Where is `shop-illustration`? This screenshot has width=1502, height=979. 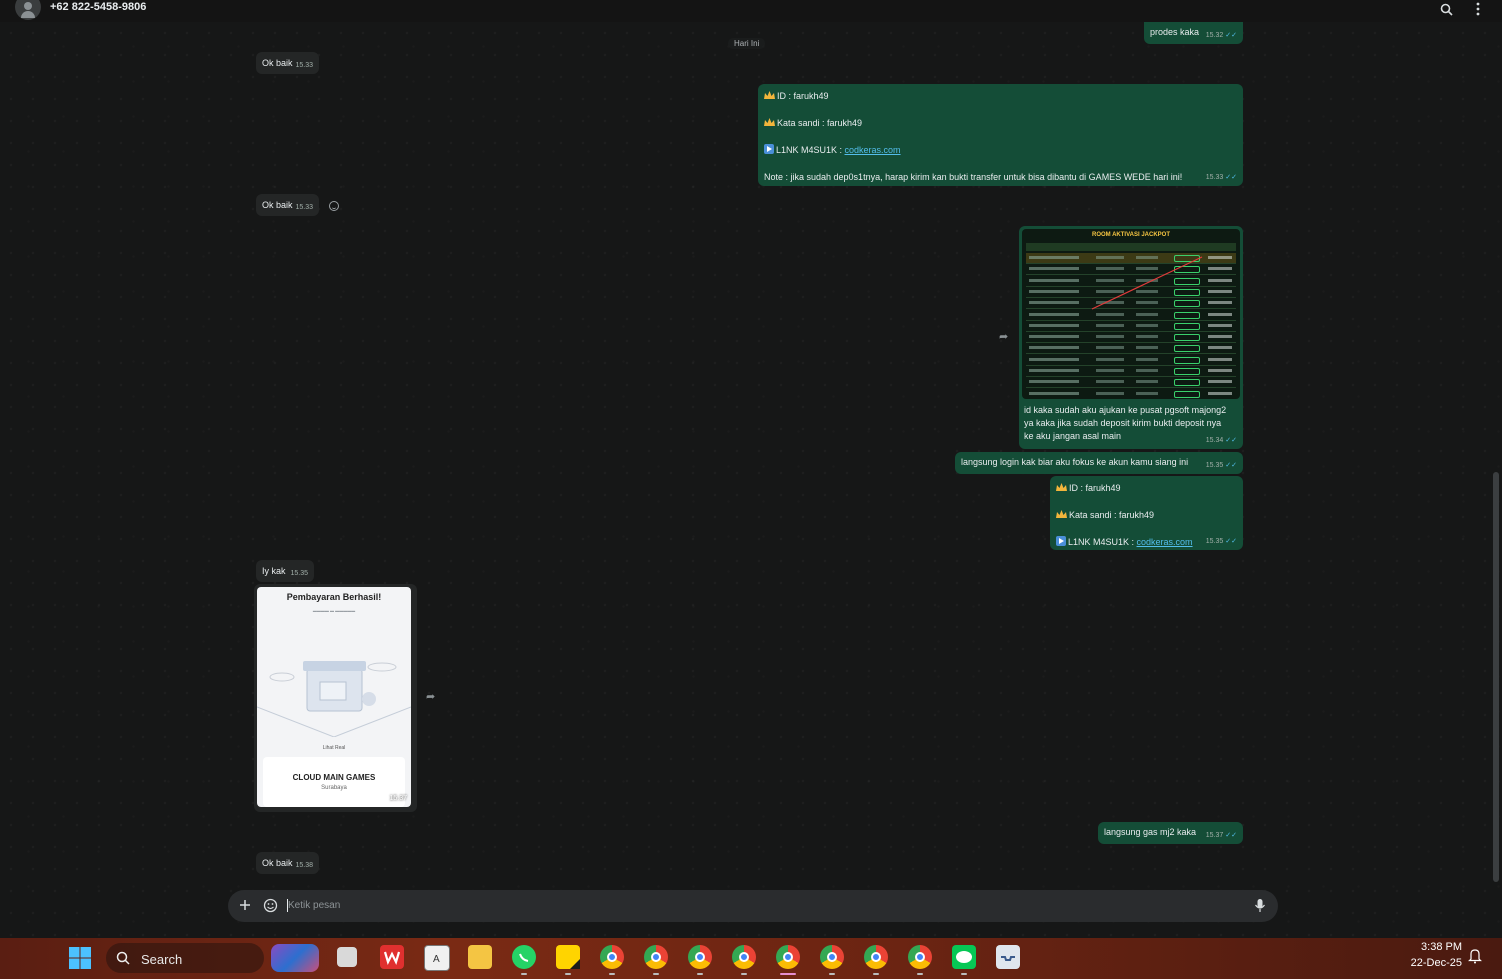 shop-illustration is located at coordinates (334, 699).